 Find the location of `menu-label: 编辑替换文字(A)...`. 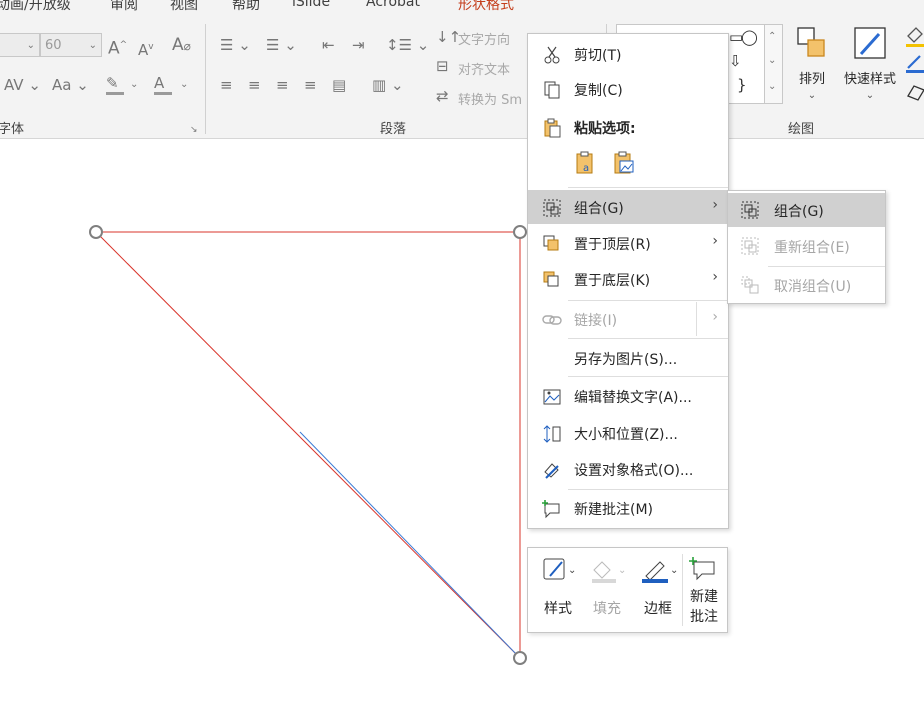

menu-label: 编辑替换文字(A)... is located at coordinates (633, 398).